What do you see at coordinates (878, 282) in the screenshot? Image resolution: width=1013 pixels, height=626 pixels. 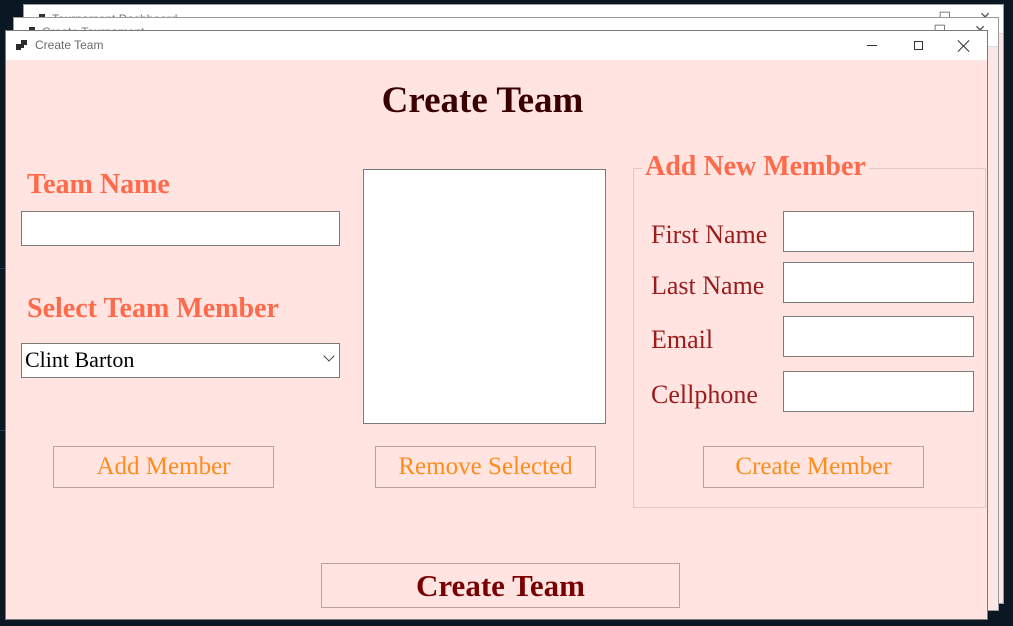 I see `last-name-input` at bounding box center [878, 282].